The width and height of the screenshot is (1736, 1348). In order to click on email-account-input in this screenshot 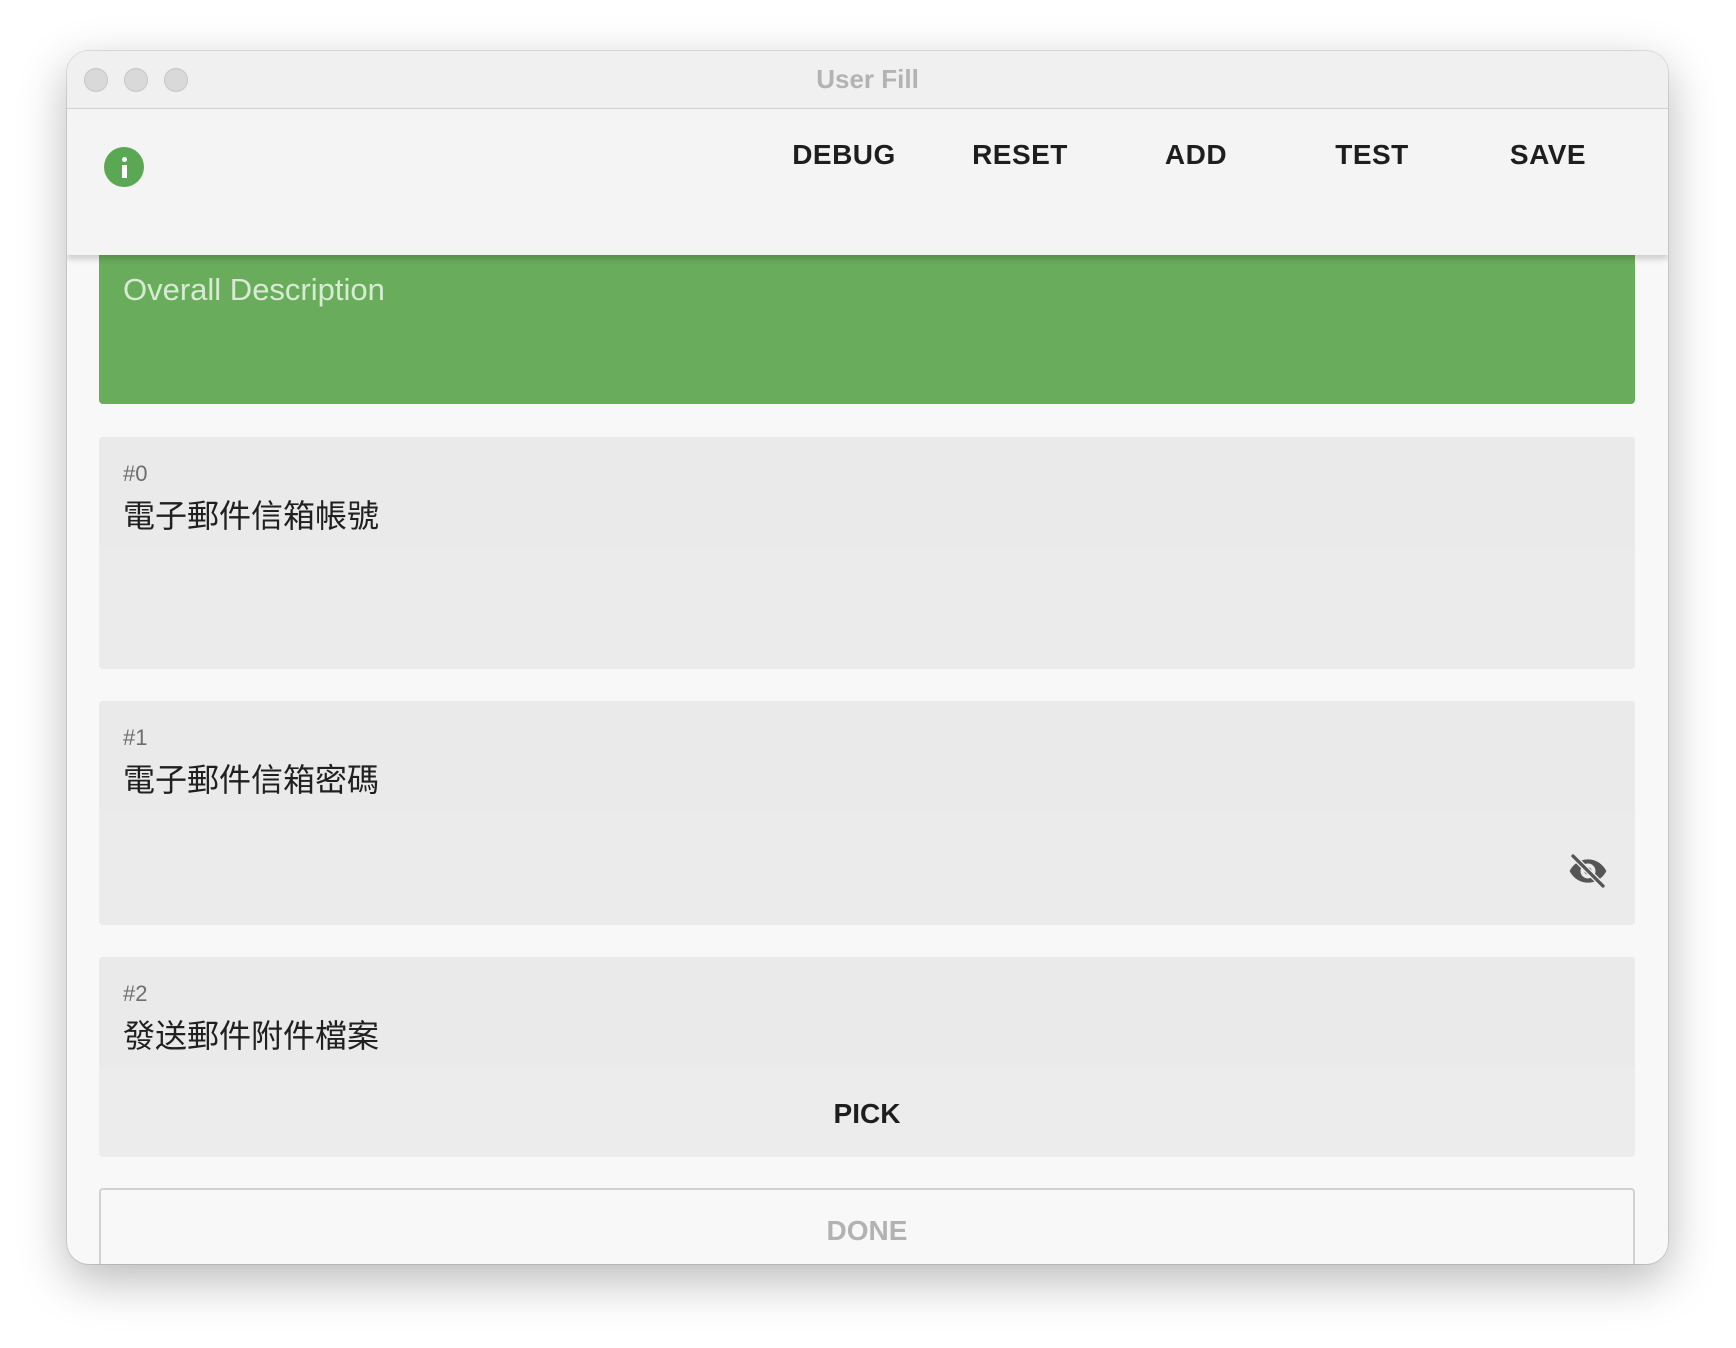, I will do `click(867, 608)`.